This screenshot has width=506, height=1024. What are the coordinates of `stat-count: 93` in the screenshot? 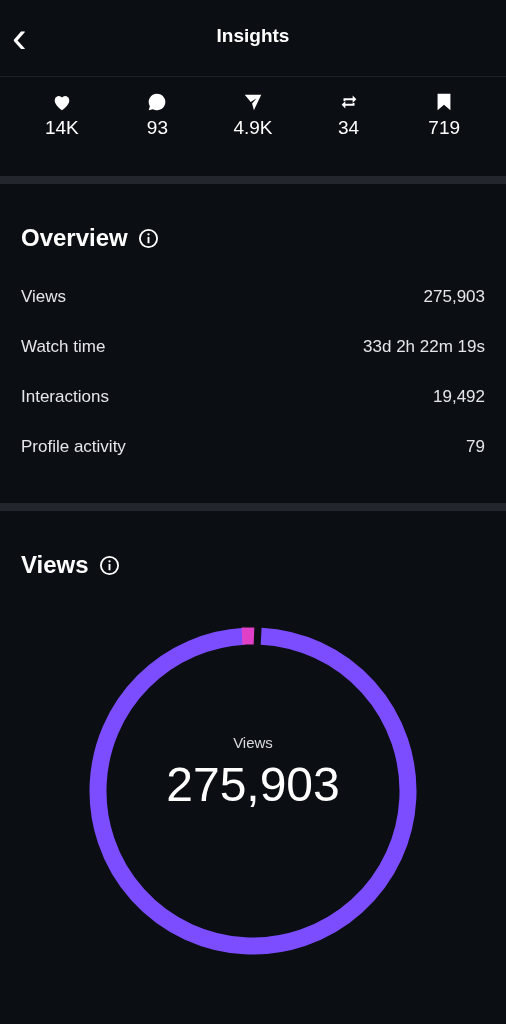 It's located at (157, 128).